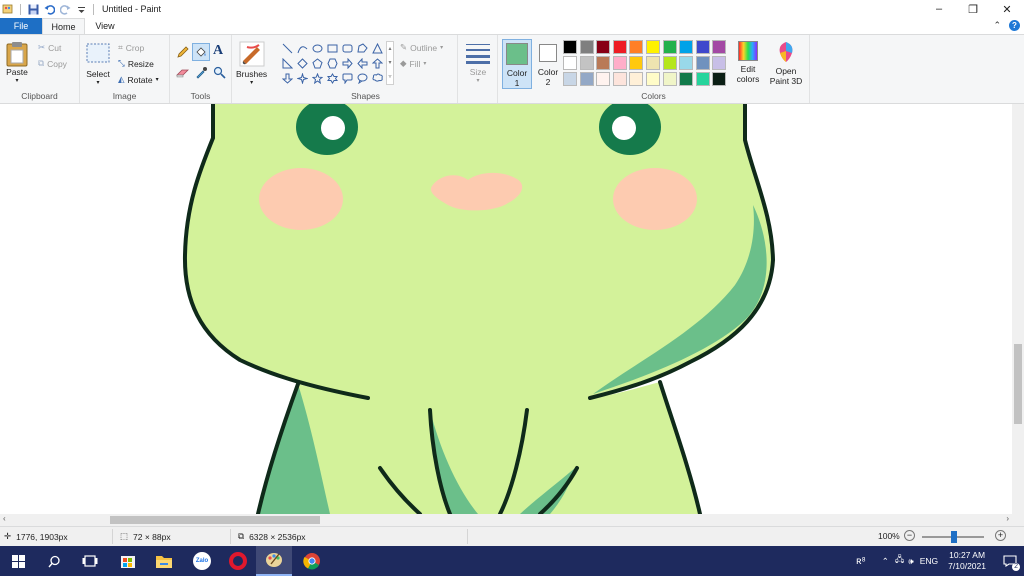 This screenshot has height=576, width=1024. I want to click on zoom-in-icon: +, so click(1000, 535).